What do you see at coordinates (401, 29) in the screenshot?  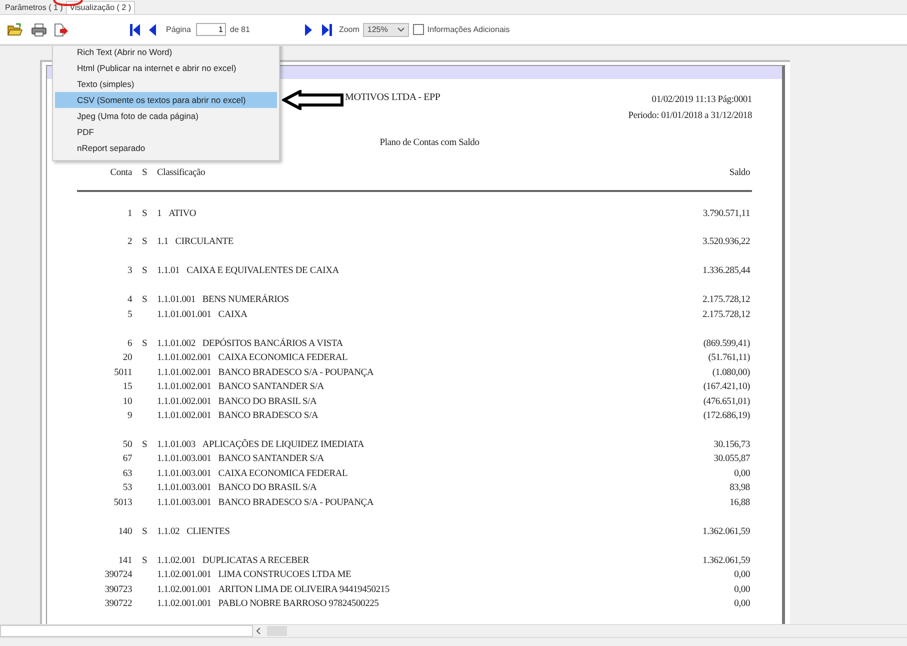 I see `caret-icon` at bounding box center [401, 29].